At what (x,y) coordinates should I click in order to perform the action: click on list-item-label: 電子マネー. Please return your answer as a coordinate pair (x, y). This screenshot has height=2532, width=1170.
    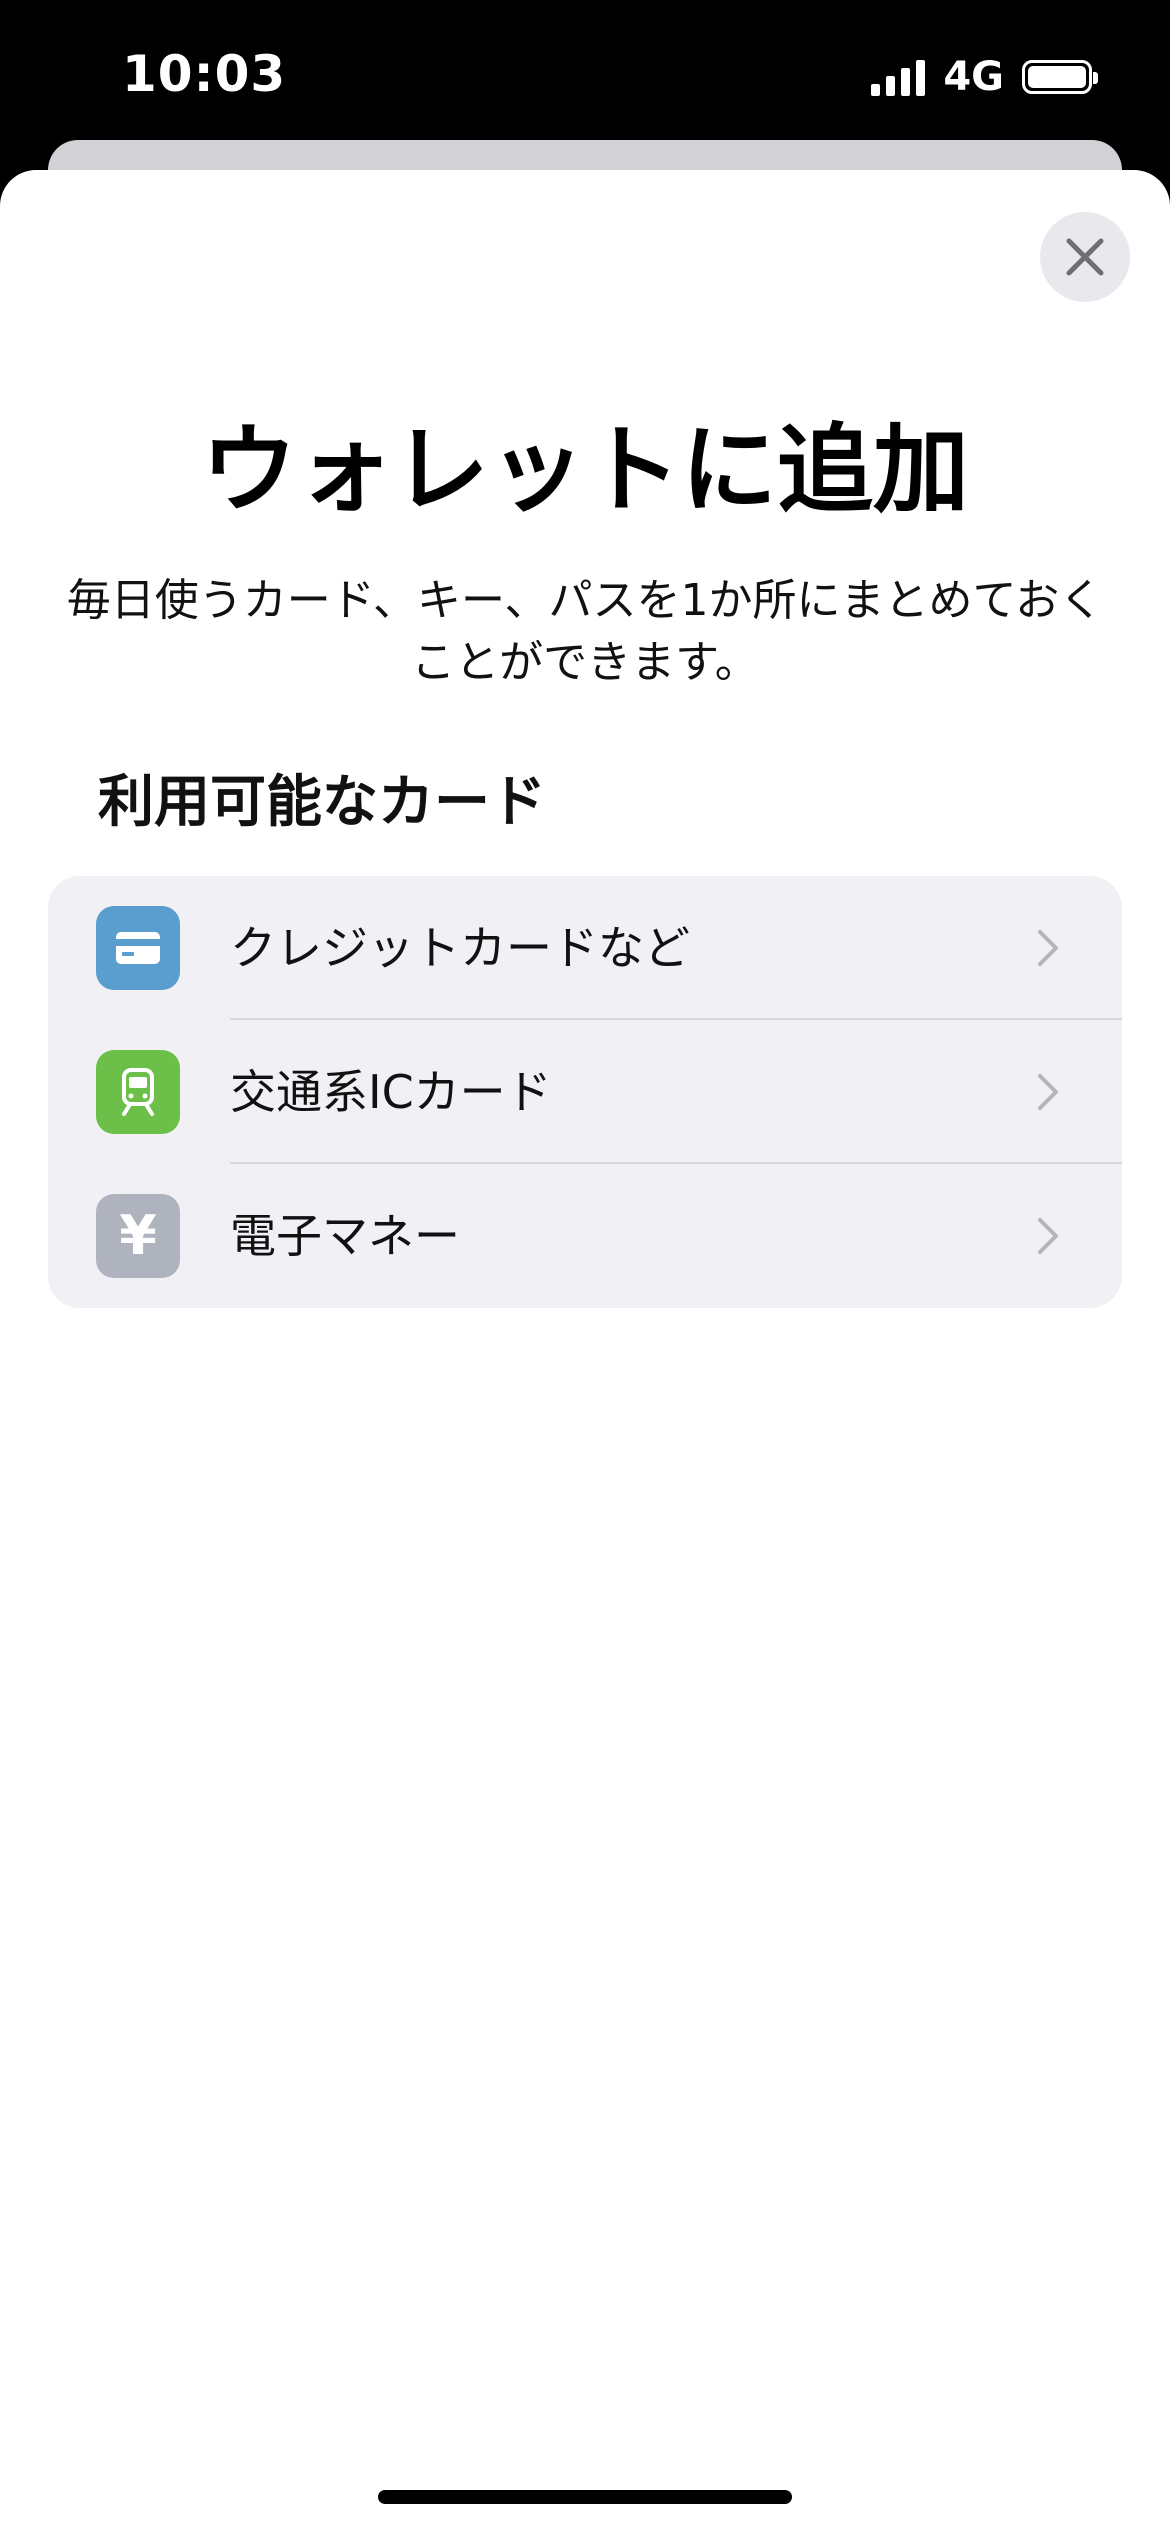
    Looking at the image, I should click on (345, 1236).